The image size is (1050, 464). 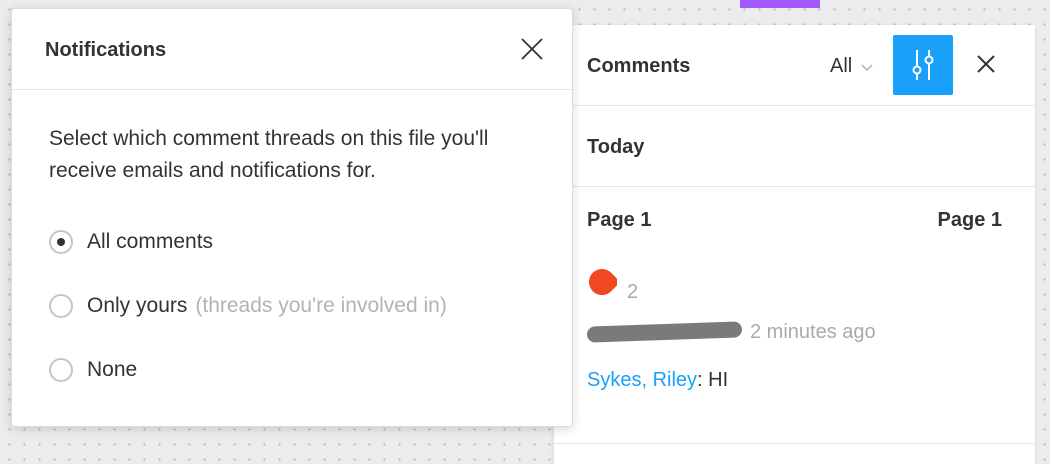 I want to click on comments-close-button, so click(x=986, y=64).